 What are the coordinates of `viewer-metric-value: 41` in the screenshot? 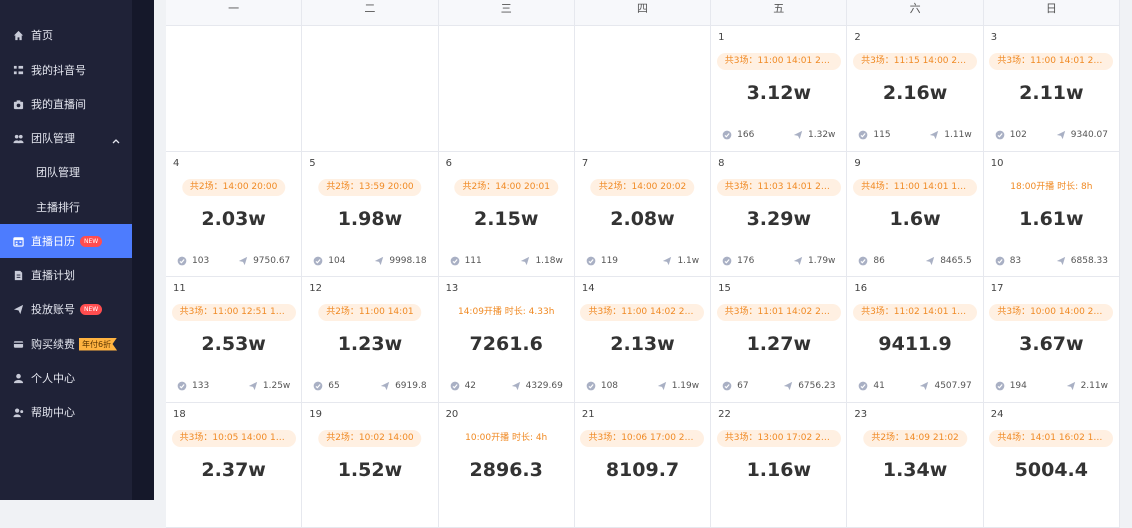 It's located at (878, 386).